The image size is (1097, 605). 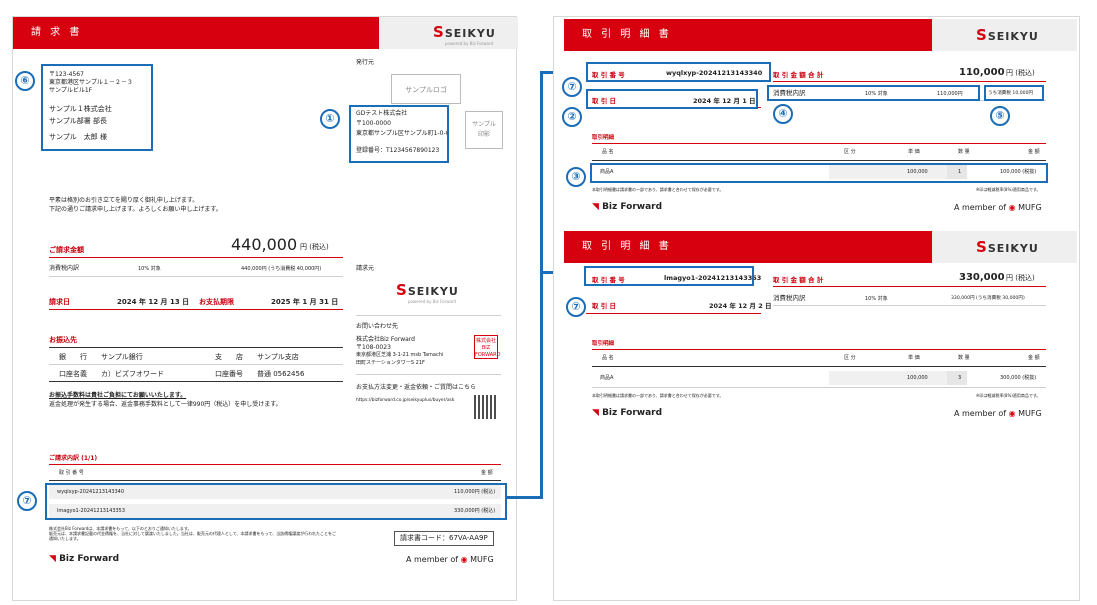 What do you see at coordinates (572, 117) in the screenshot?
I see `annotation-2-badge: ②` at bounding box center [572, 117].